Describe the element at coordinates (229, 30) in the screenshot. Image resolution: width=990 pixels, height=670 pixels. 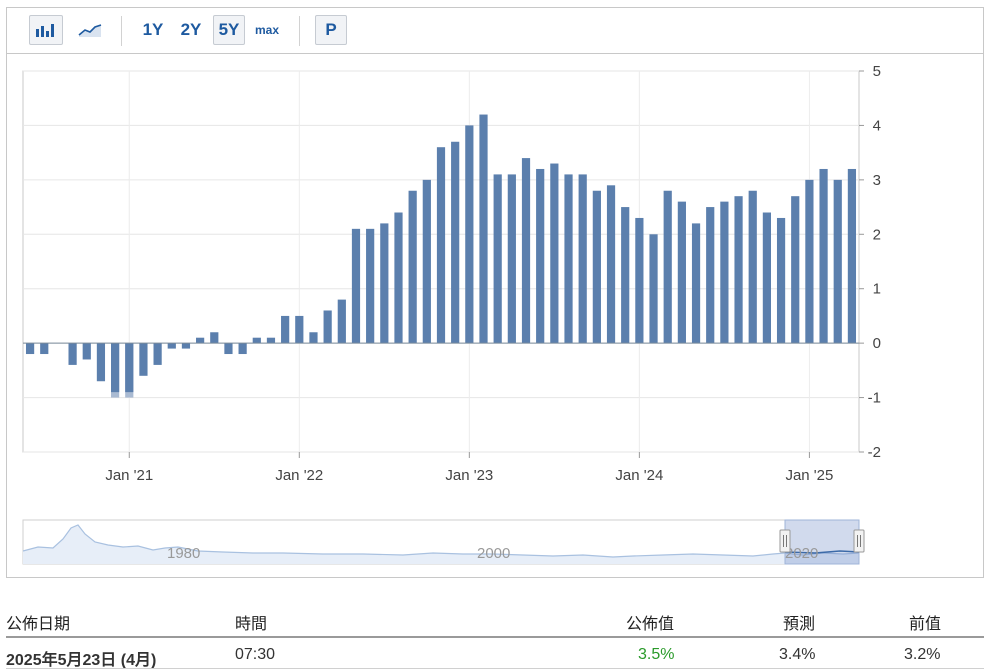
I see `range-5y-button: 5Y` at that location.